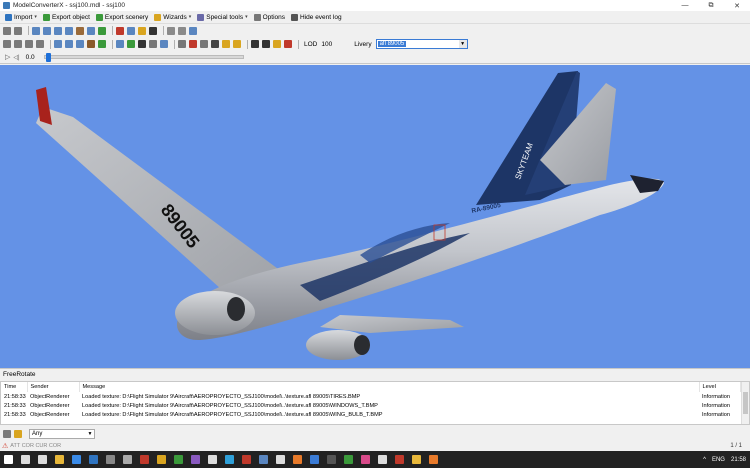 The width and height of the screenshot is (750, 468). I want to click on layers-icon, so click(120, 44).